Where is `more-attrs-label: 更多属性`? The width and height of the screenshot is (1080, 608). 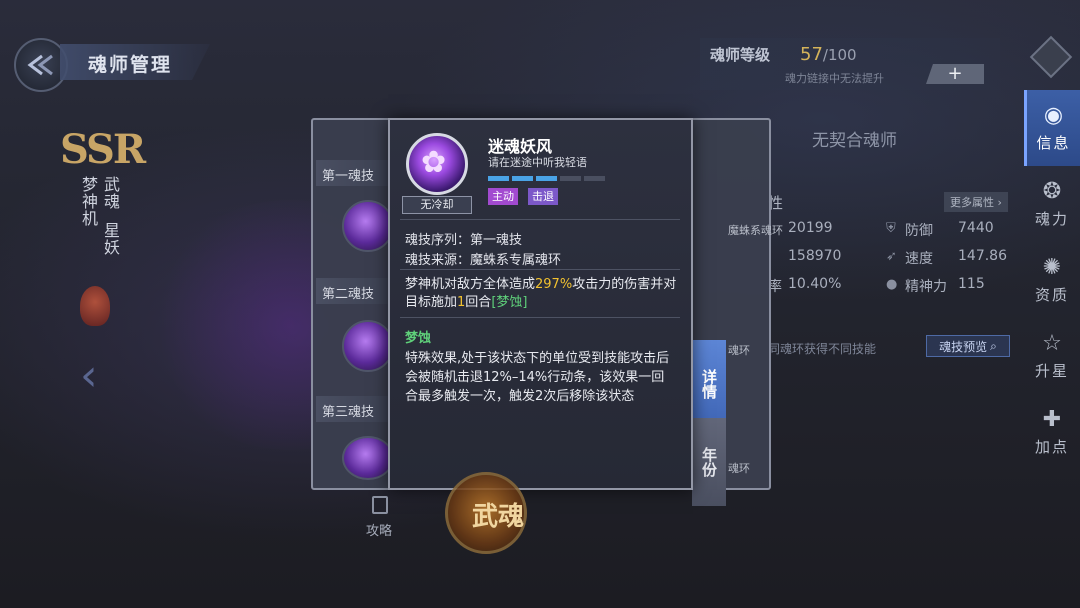
more-attrs-label: 更多属性 is located at coordinates (972, 202).